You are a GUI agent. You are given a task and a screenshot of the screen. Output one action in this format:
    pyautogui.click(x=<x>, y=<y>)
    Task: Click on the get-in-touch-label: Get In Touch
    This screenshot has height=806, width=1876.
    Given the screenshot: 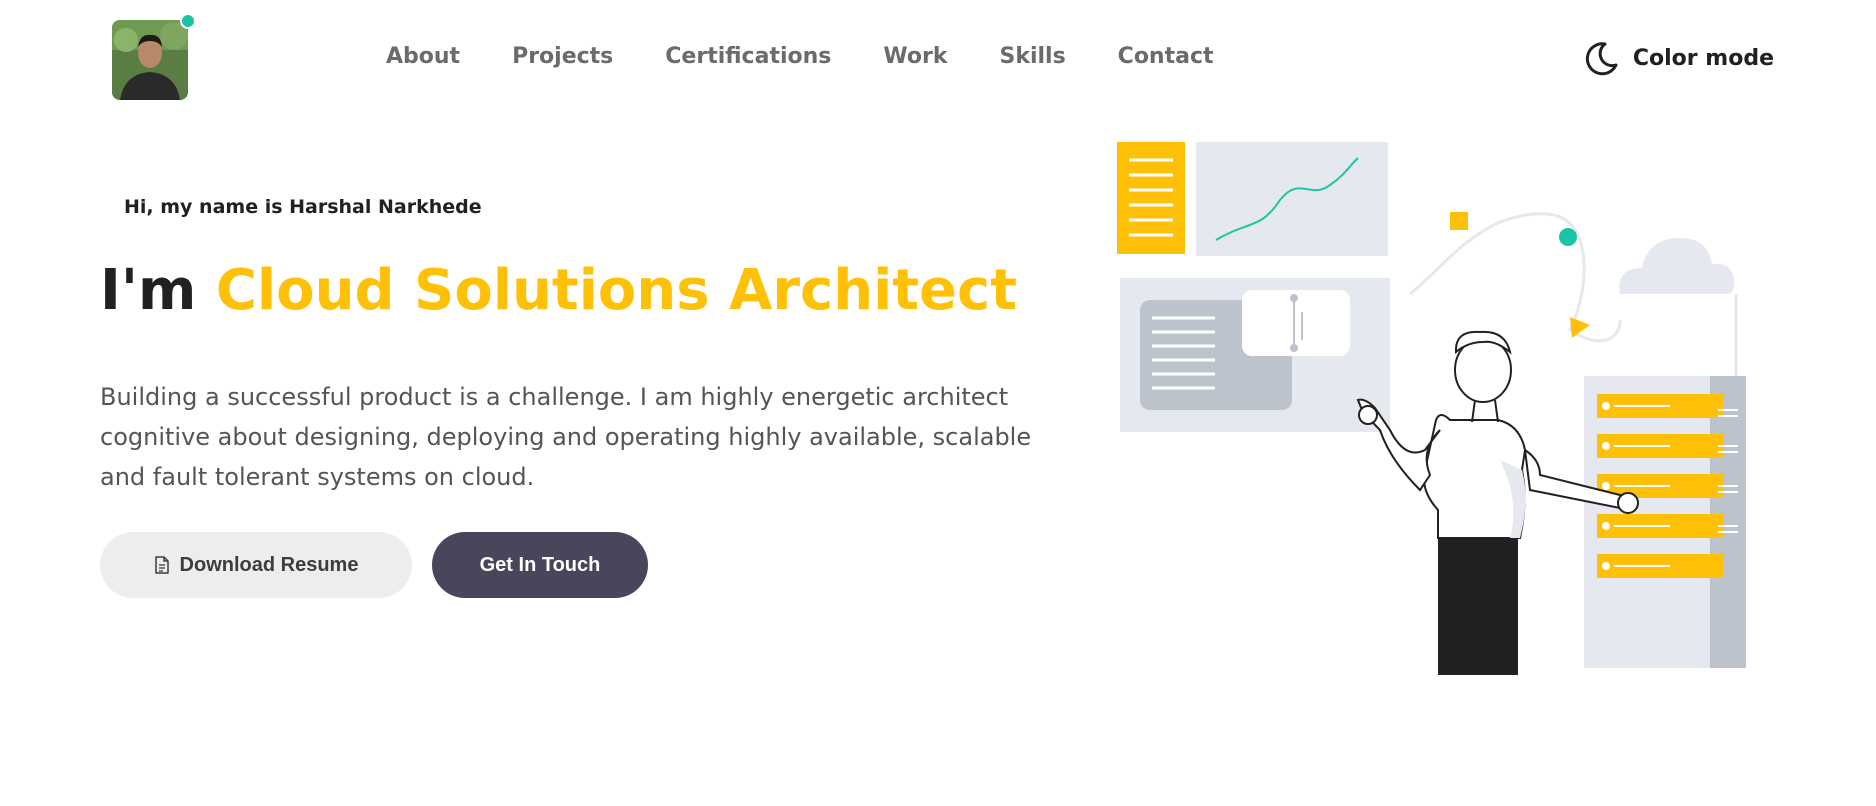 What is the action you would take?
    pyautogui.click(x=540, y=564)
    